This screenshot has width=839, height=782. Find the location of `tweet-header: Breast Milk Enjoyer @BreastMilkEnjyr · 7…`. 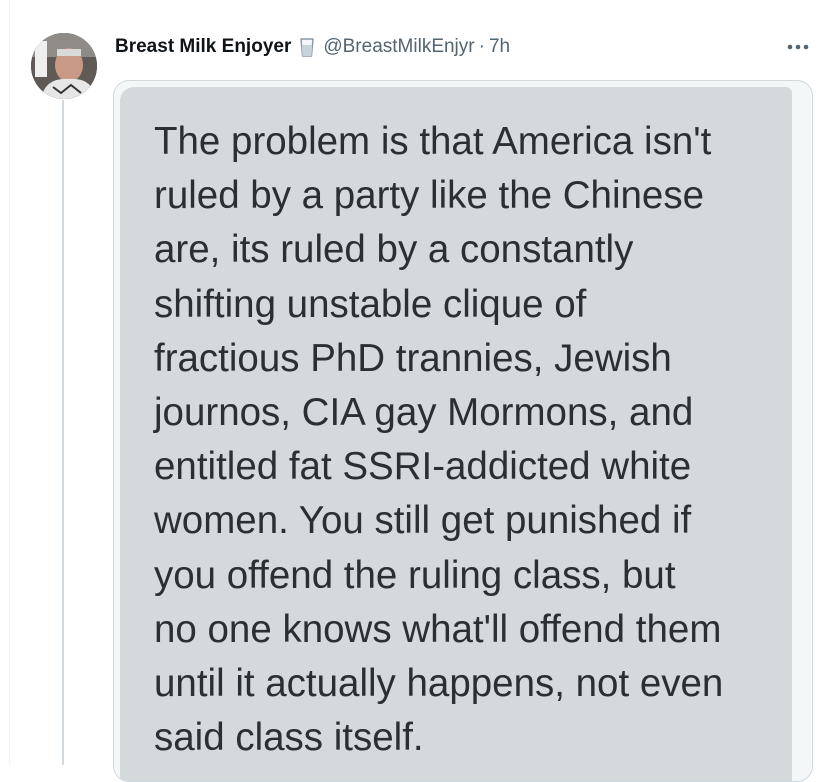

tweet-header: Breast Milk Enjoyer @BreastMilkEnjyr · 7… is located at coordinates (312, 47).